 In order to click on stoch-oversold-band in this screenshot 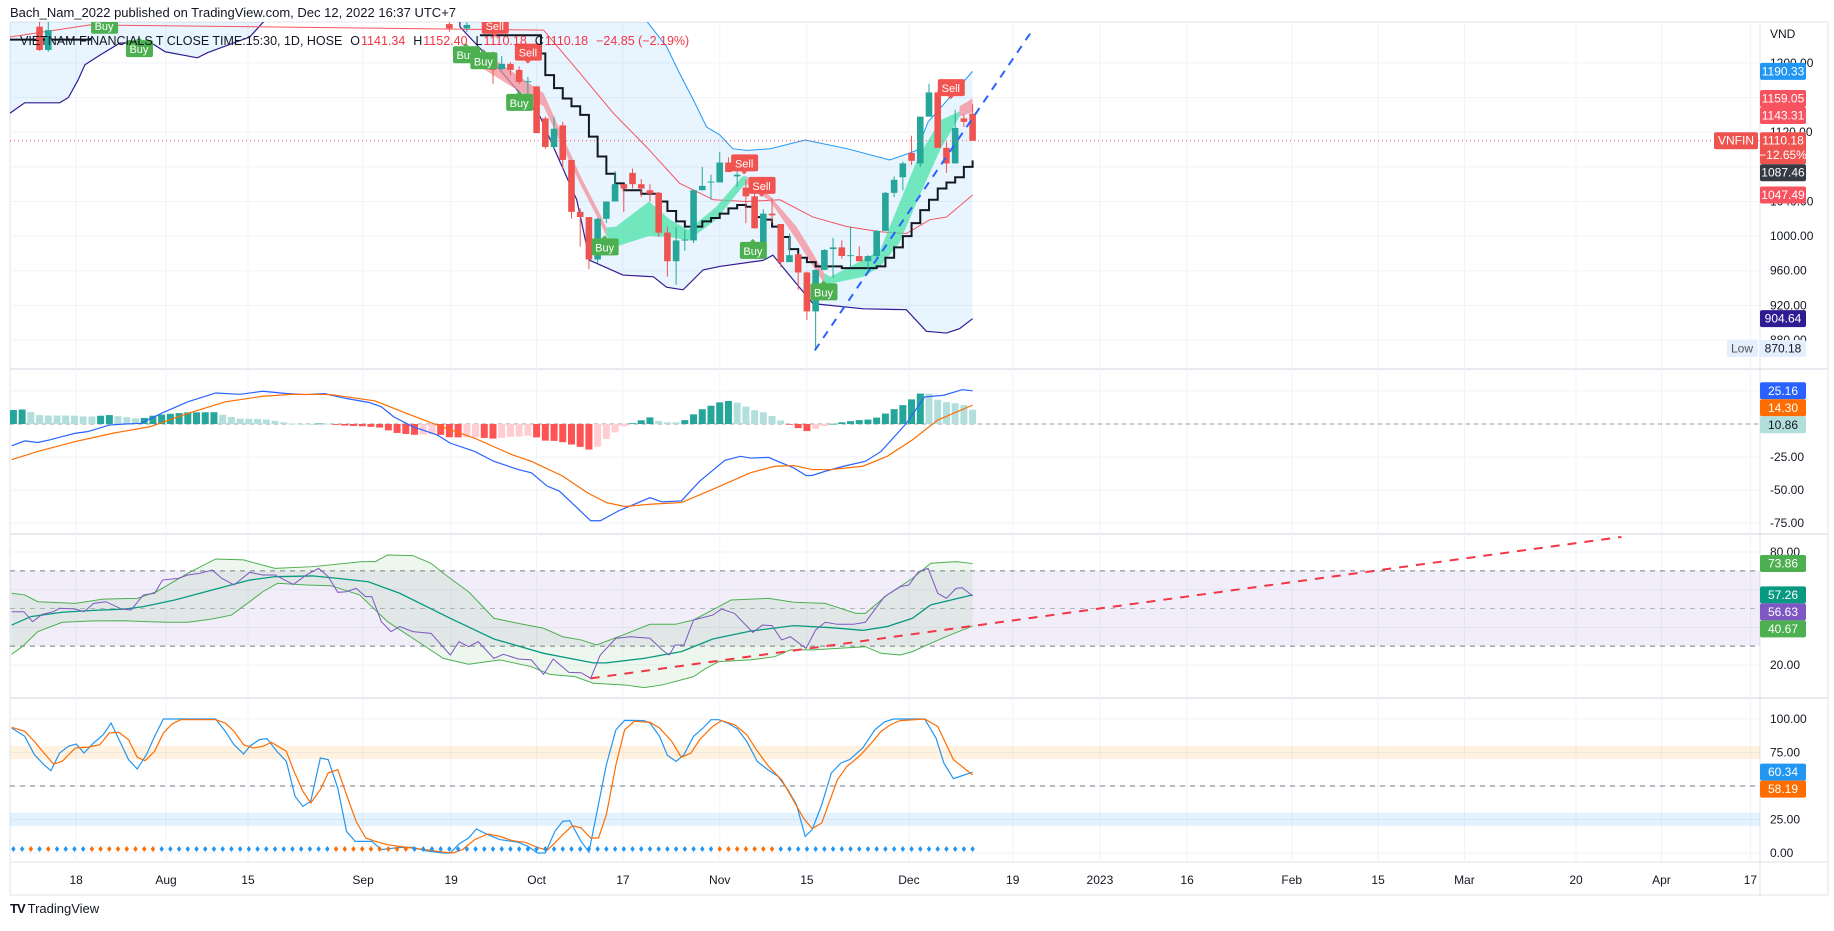, I will do `click(885, 819)`.